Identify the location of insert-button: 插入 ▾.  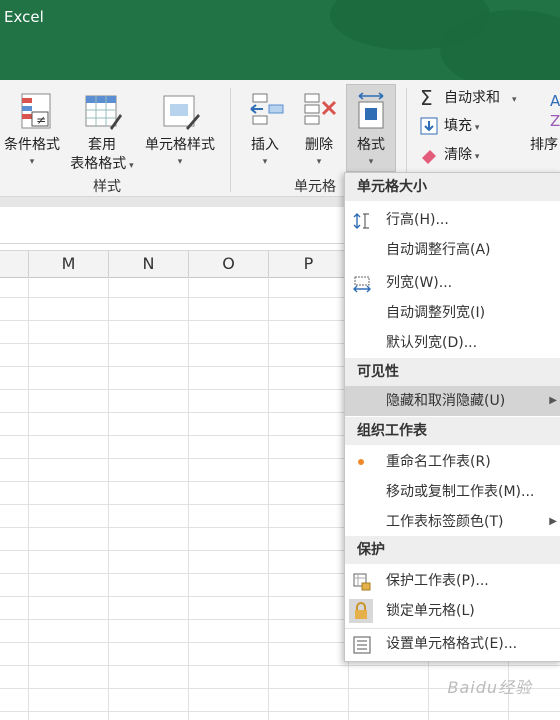
(265, 130).